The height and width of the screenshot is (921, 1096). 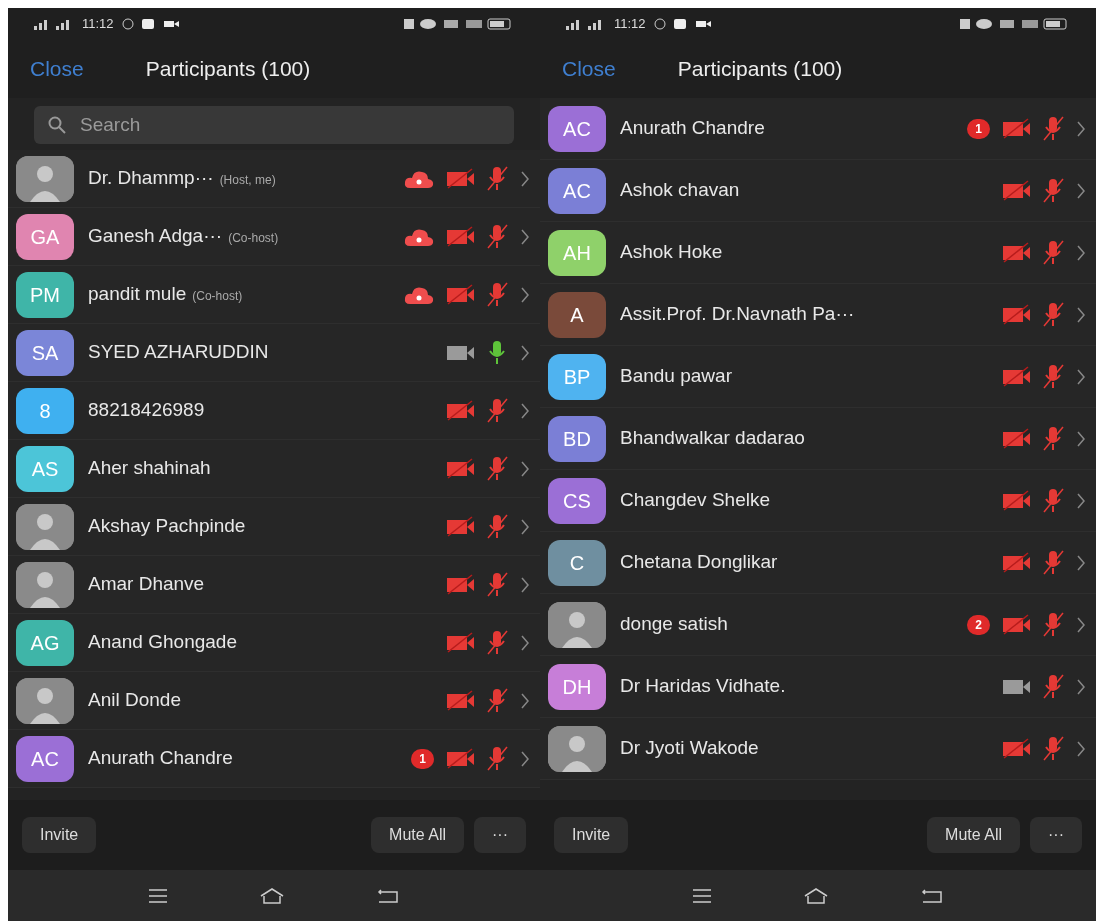 I want to click on participant-name: Ashok chavan, so click(x=680, y=190).